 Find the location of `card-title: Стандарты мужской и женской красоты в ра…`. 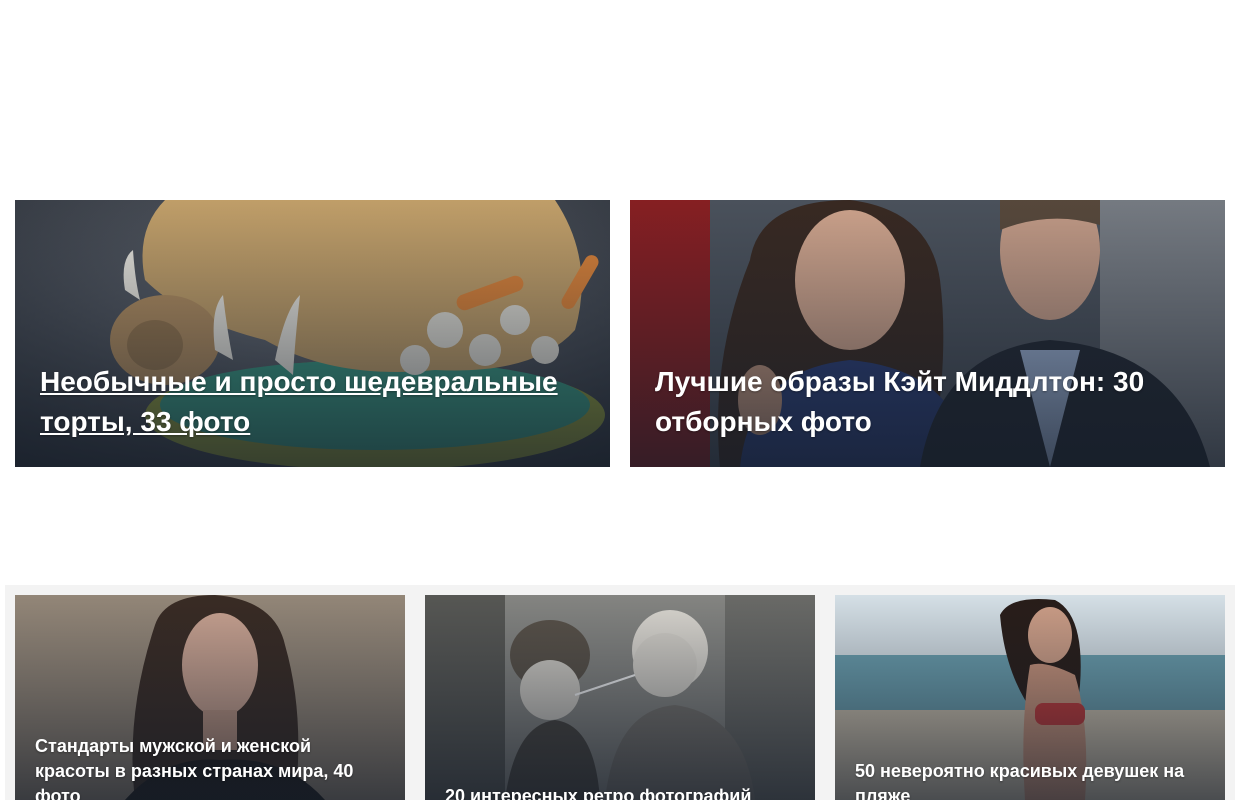

card-title: Стандарты мужской и женской красоты в ра… is located at coordinates (210, 767).